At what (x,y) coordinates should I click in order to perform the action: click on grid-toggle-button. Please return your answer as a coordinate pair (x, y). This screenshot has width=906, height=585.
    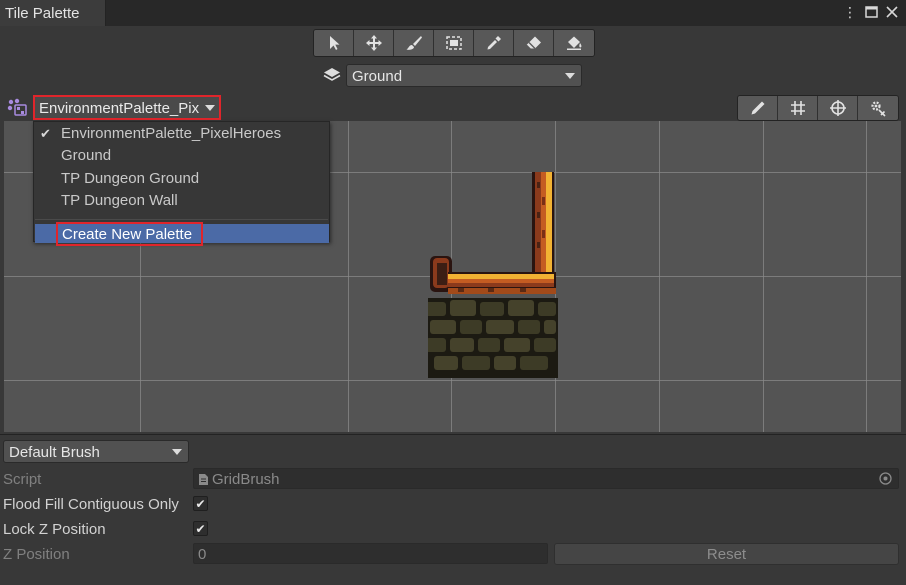
    Looking at the image, I should click on (798, 108).